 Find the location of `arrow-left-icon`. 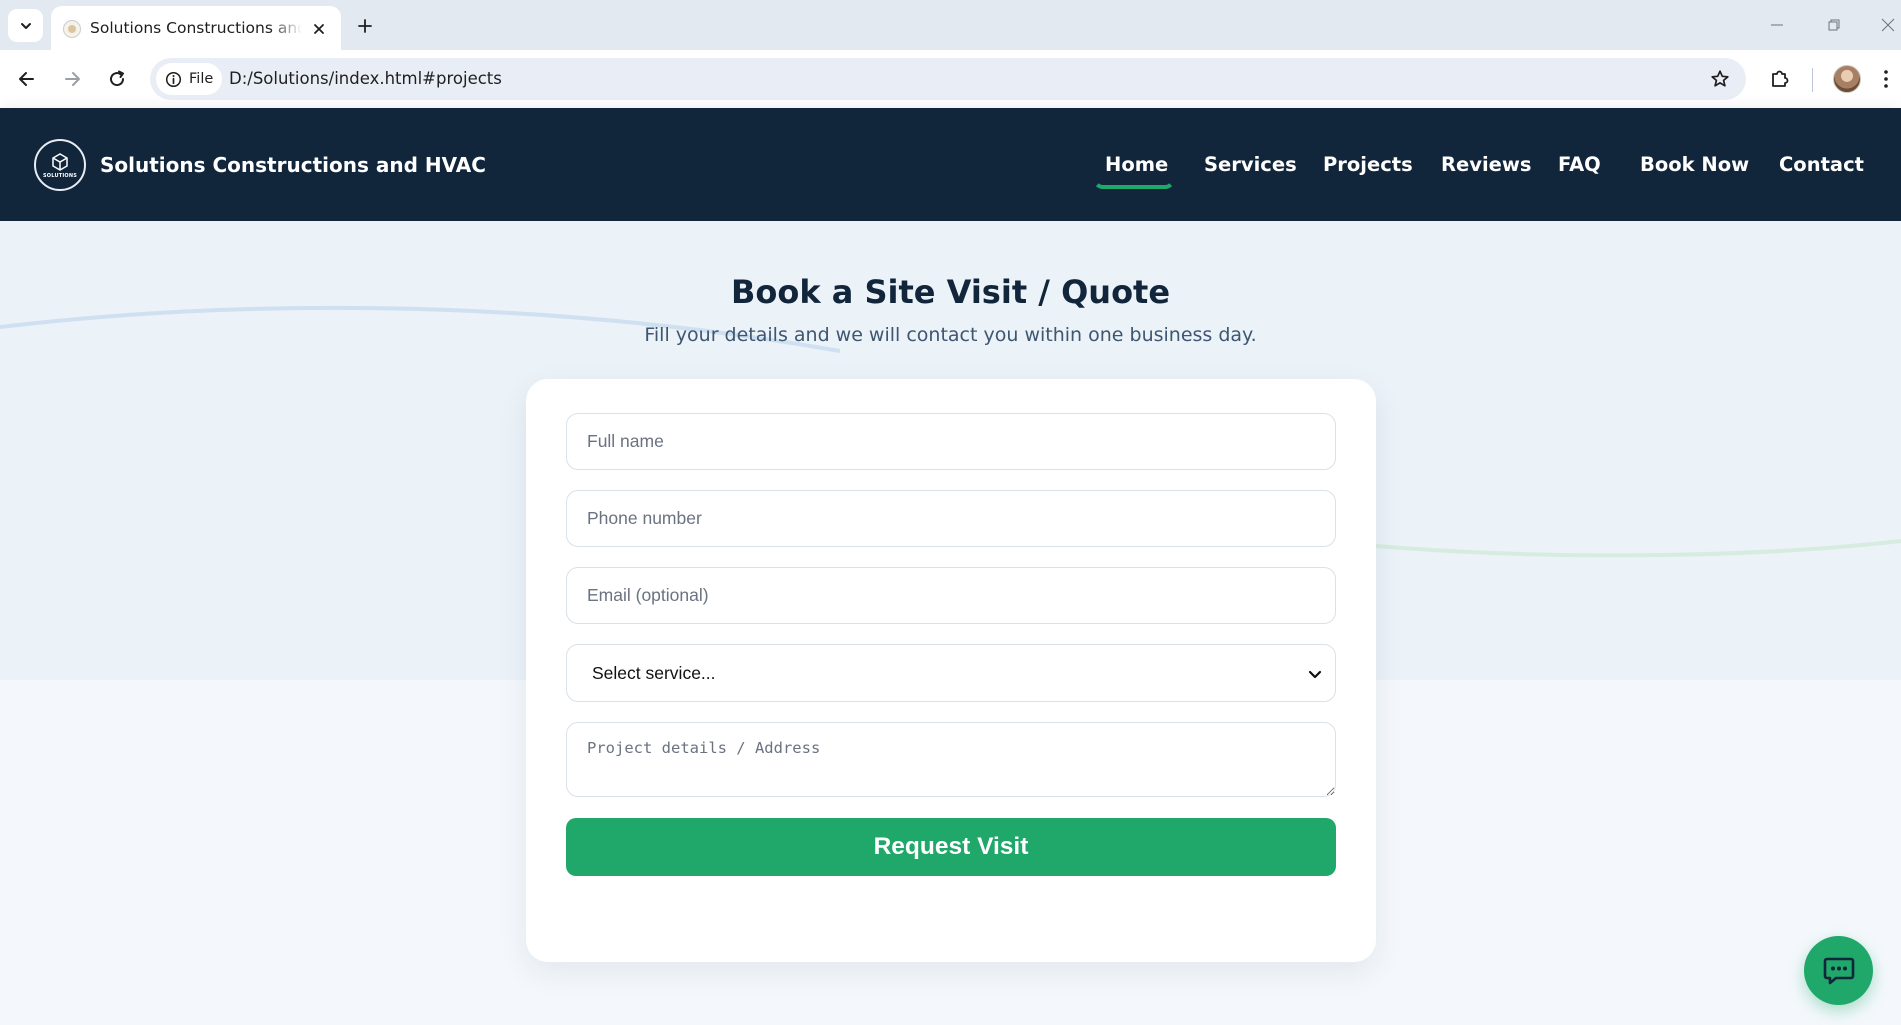

arrow-left-icon is located at coordinates (26, 79).